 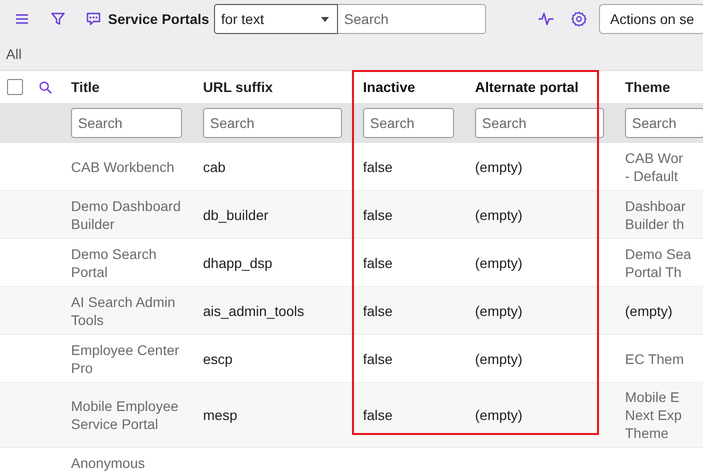 I want to click on table-cell: Anonymous, so click(x=108, y=463).